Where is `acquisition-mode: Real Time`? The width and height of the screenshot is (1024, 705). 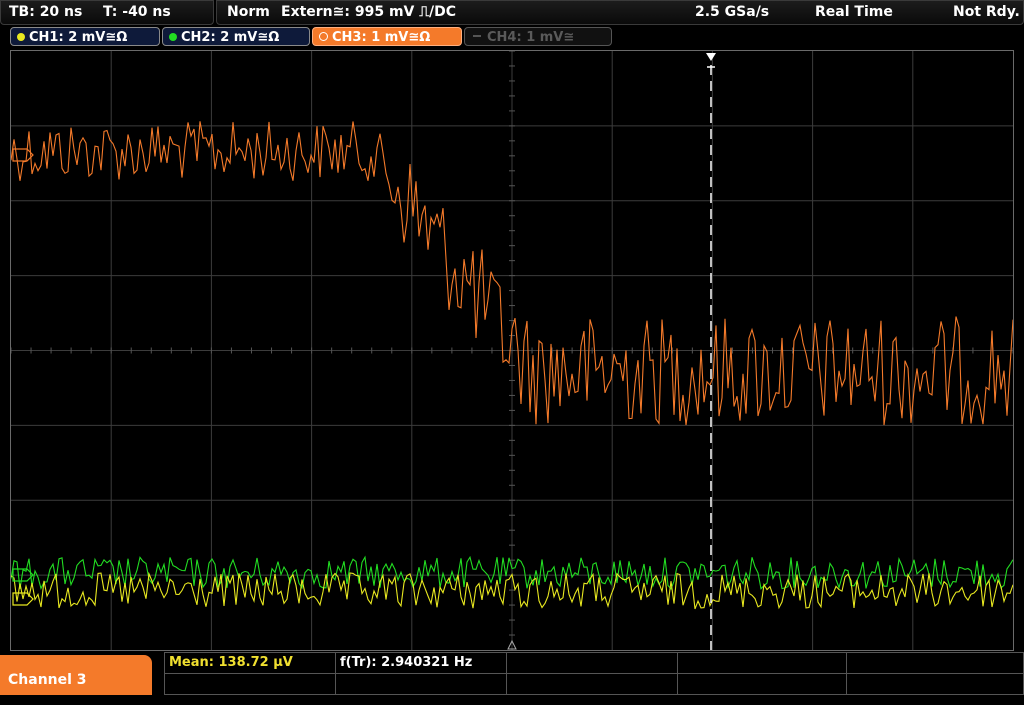
acquisition-mode: Real Time is located at coordinates (854, 12).